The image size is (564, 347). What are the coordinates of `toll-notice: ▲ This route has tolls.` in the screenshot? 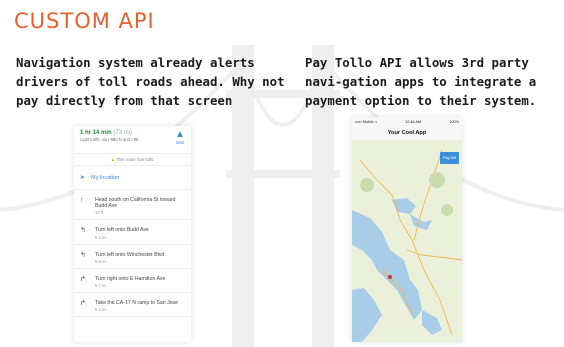 It's located at (132, 160).